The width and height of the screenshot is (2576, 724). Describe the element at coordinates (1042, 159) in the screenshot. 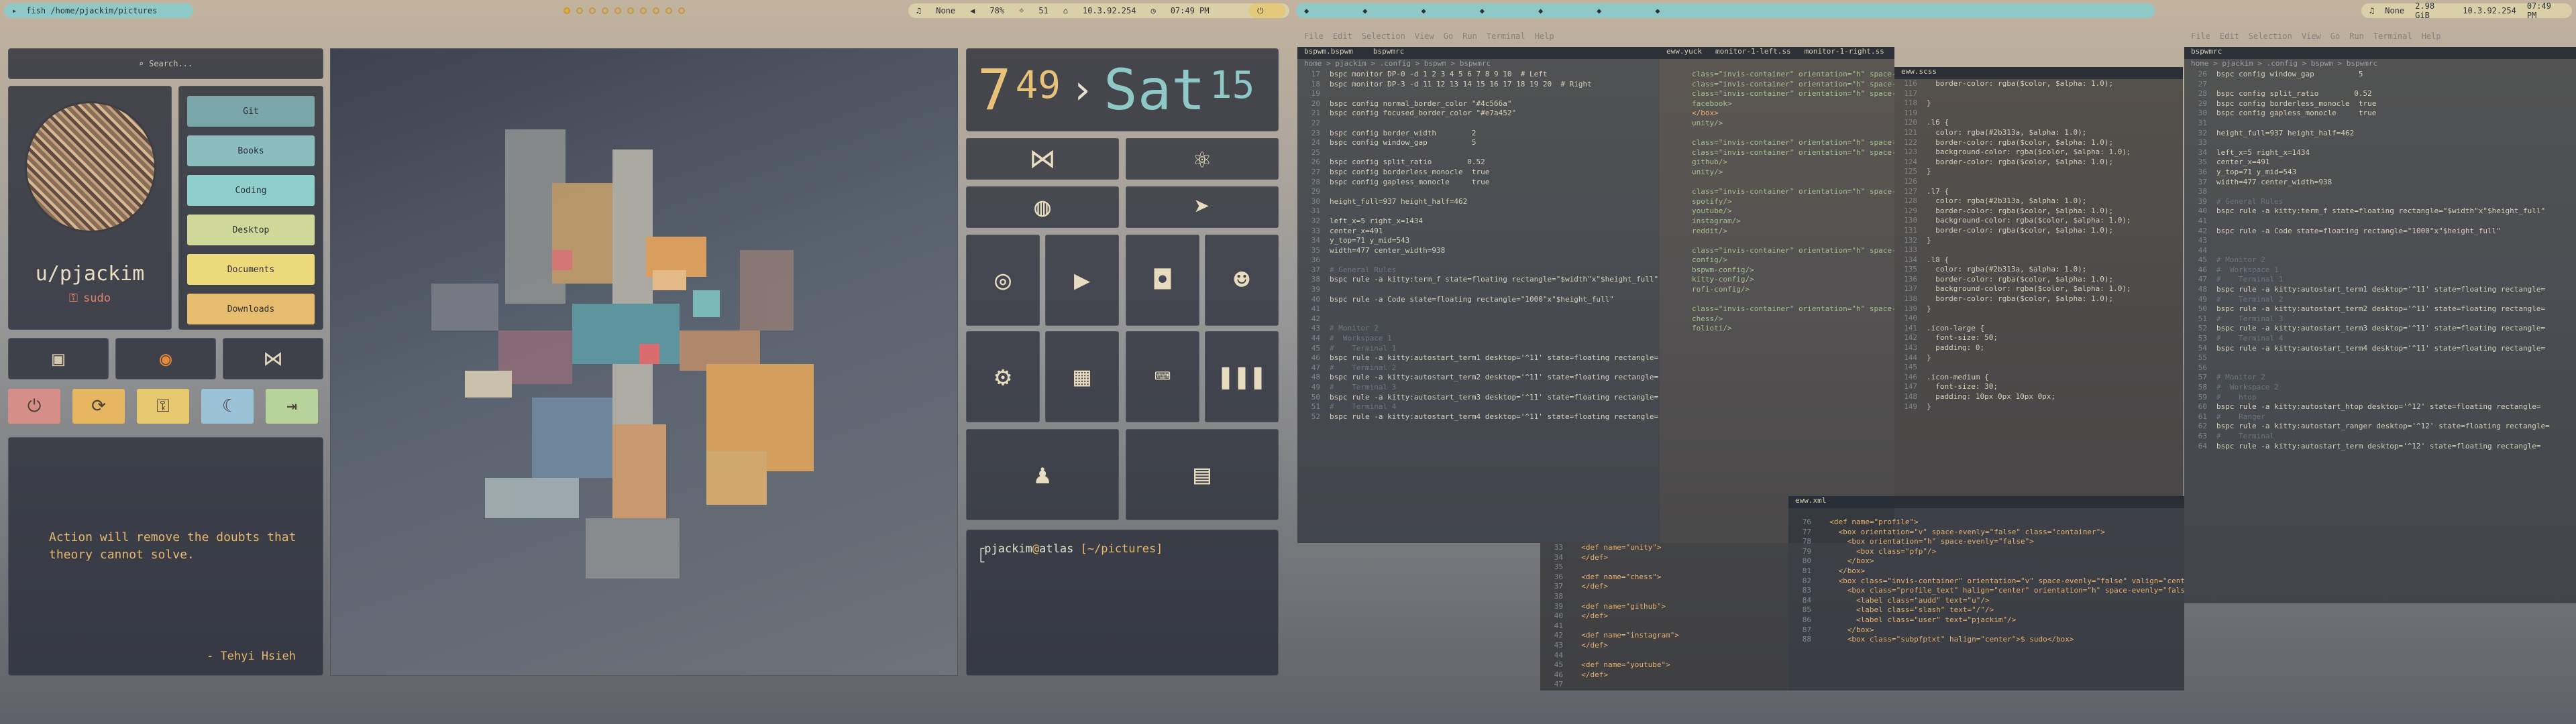

I see `vscode-shortcut: ⋈` at that location.